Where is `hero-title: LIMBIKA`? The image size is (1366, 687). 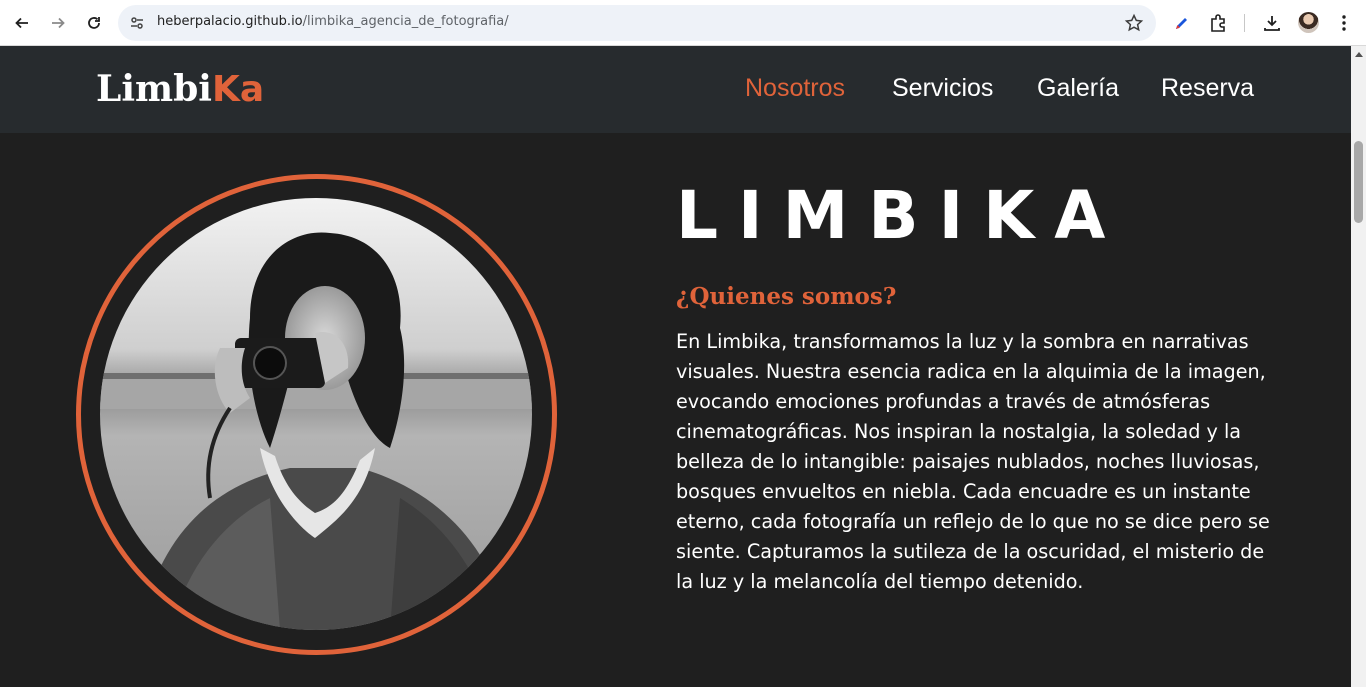
hero-title: LIMBIKA is located at coordinates (901, 215).